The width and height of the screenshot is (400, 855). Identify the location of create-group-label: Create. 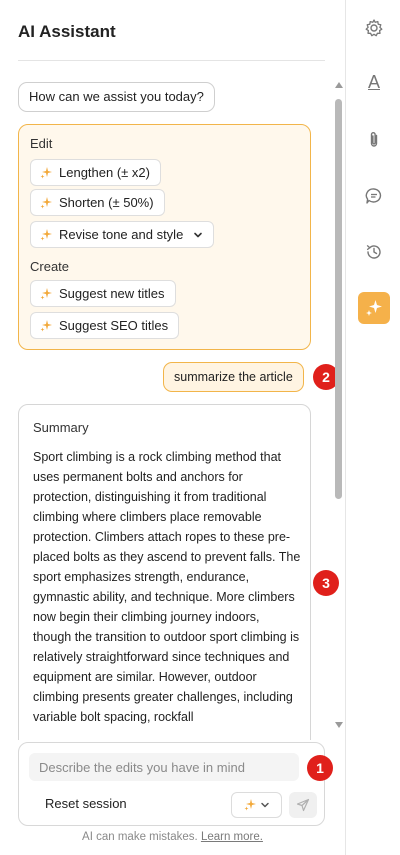
(50, 266).